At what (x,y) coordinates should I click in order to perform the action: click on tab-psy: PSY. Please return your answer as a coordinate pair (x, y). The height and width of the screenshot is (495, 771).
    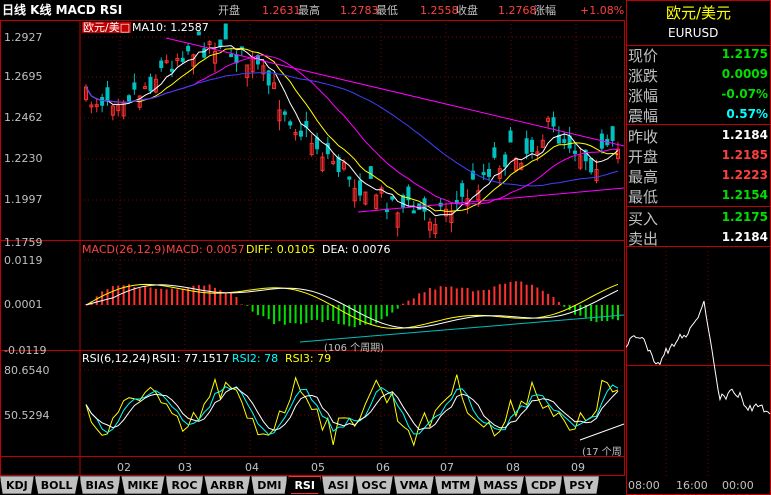
    Looking at the image, I should click on (581, 485).